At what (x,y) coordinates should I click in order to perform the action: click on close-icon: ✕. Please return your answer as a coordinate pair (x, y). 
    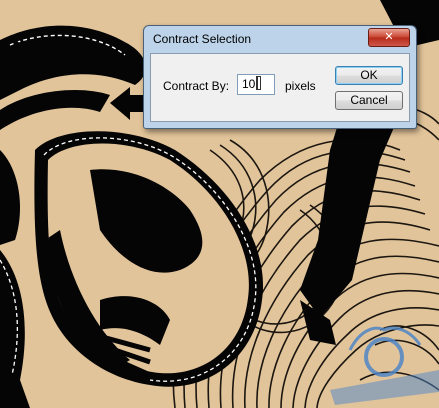
    Looking at the image, I should click on (389, 36).